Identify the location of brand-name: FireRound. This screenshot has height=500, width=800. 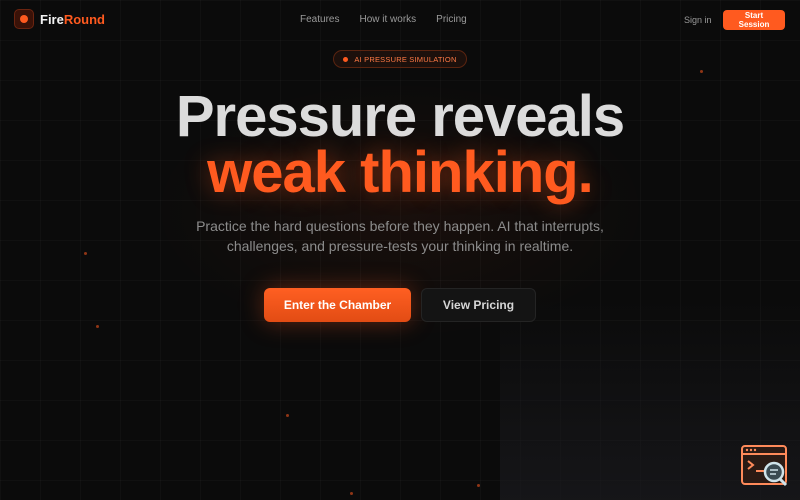
(72, 19).